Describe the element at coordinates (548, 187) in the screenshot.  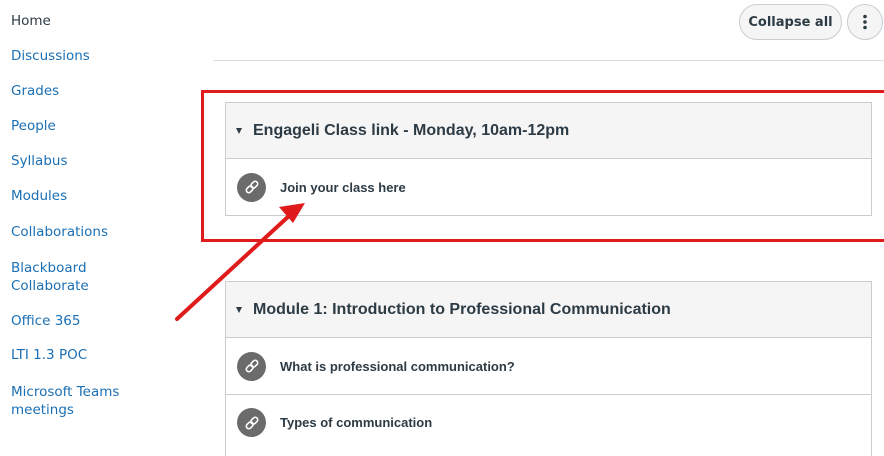
I see `module-item: Join your class here` at that location.